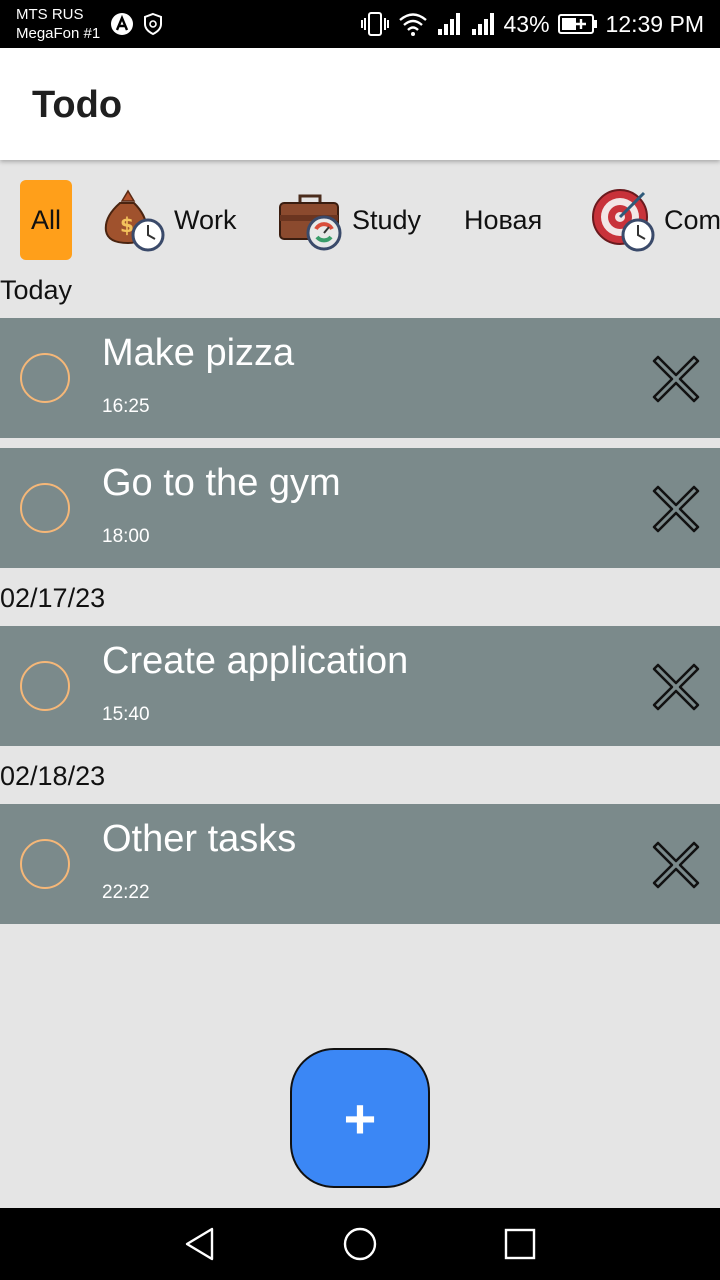  What do you see at coordinates (153, 24) in the screenshot?
I see `shield-icon` at bounding box center [153, 24].